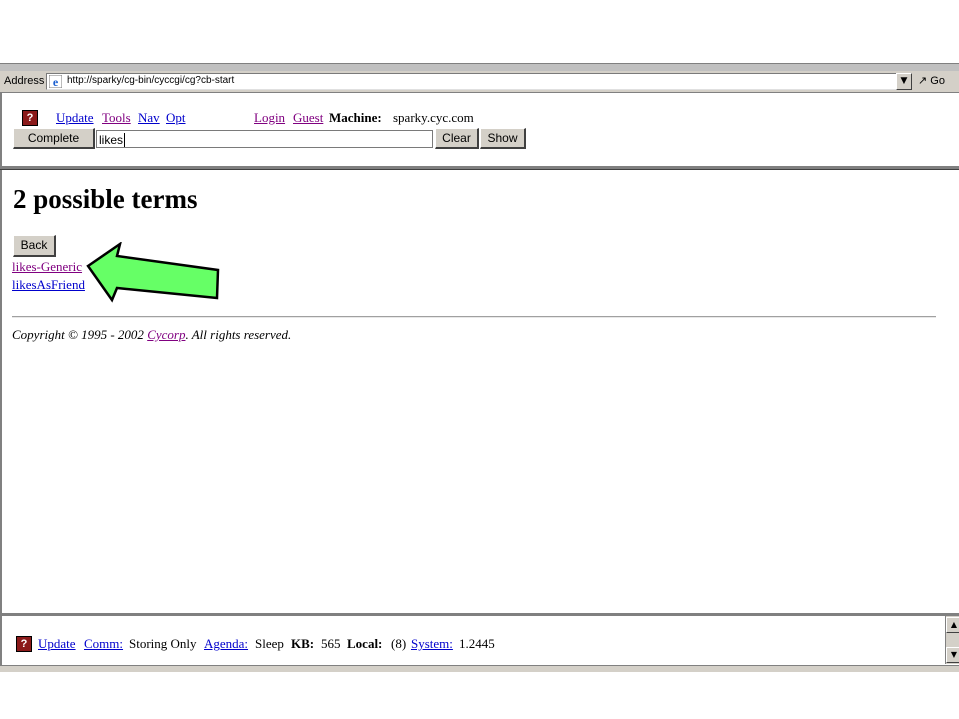  I want to click on cycorp-link: Cycorp, so click(166, 334).